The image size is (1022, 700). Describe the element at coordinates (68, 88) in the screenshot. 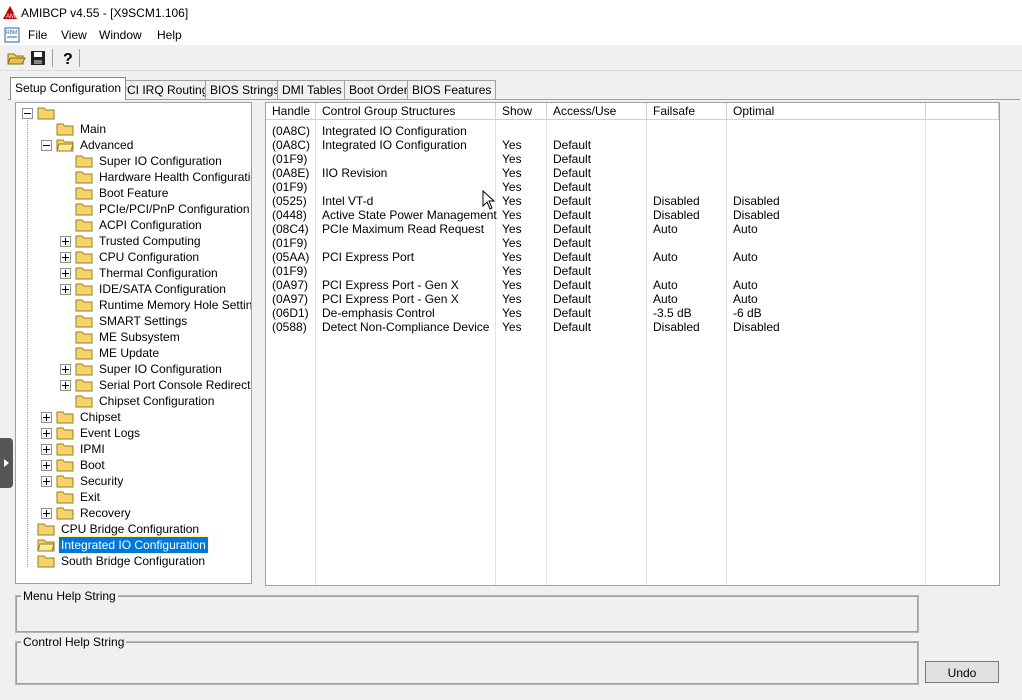

I see `tab-setup-configuration: Setup Configuration` at that location.